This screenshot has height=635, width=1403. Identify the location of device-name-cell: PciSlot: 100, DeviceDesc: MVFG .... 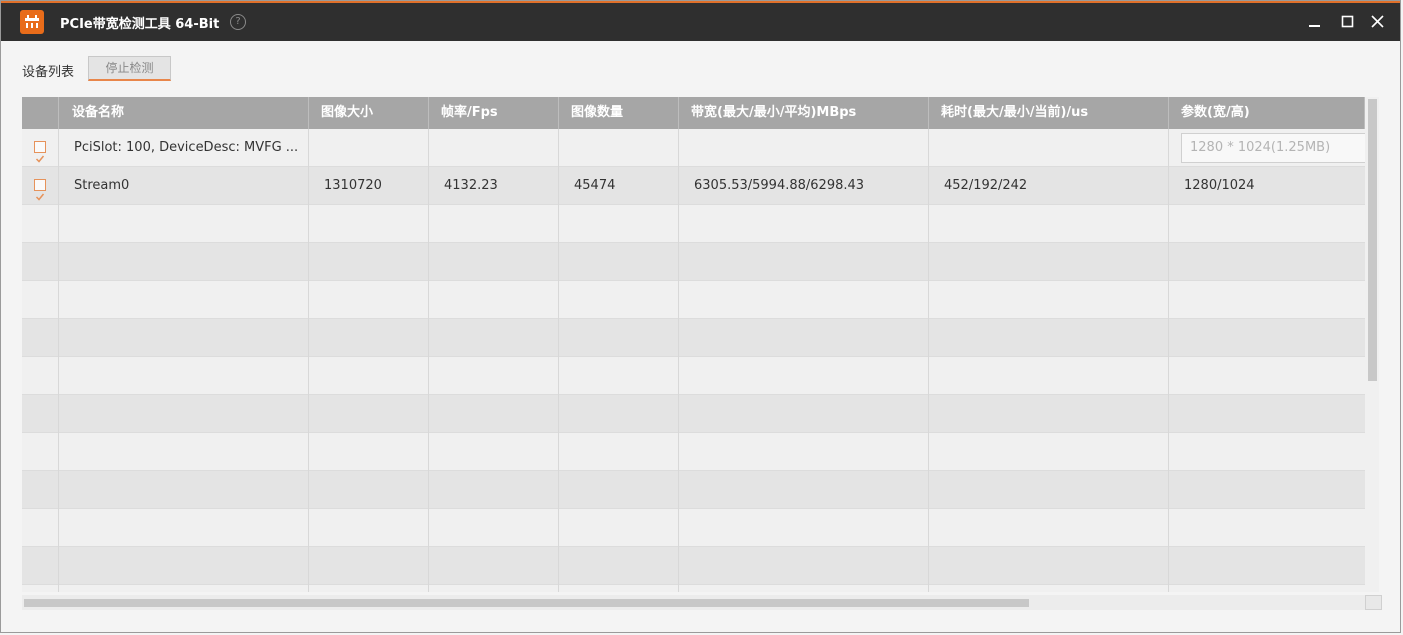
(184, 148).